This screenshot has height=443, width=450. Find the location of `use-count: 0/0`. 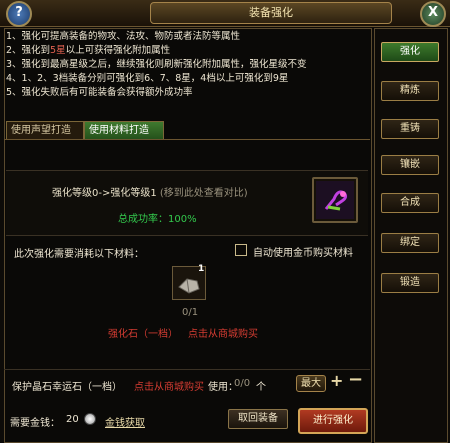

use-count: 0/0 is located at coordinates (242, 383).